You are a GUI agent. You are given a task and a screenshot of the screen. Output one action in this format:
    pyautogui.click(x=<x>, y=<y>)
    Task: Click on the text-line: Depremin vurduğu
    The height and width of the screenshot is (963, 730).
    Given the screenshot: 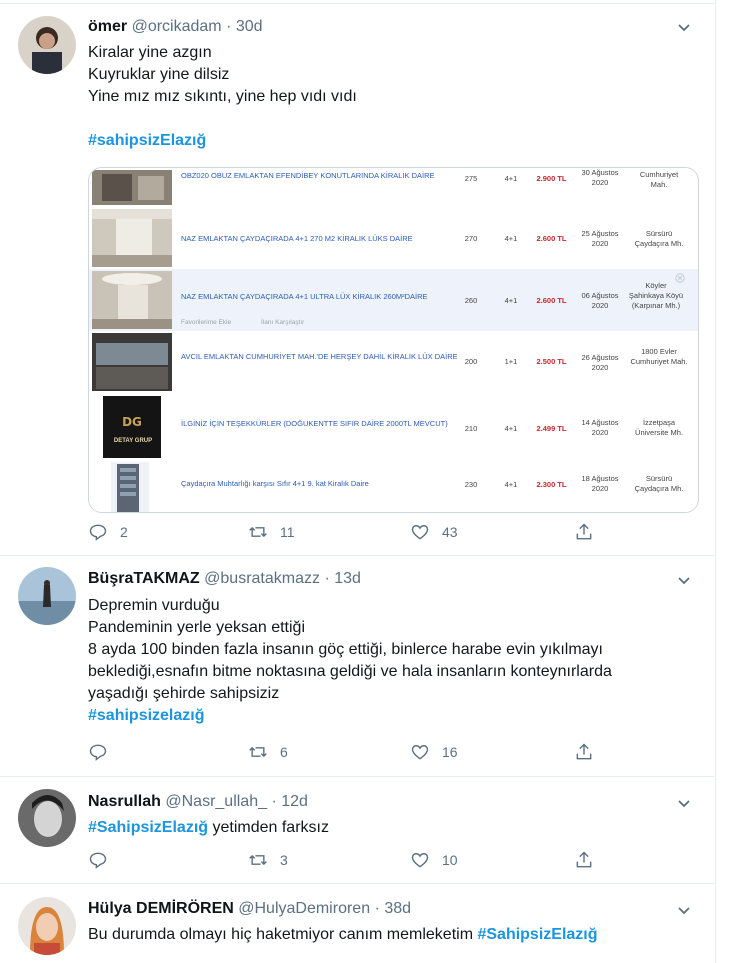 What is the action you would take?
    pyautogui.click(x=154, y=605)
    